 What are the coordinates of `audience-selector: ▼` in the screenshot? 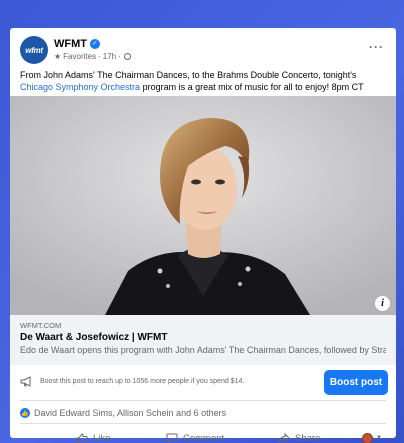 It's located at (372, 437).